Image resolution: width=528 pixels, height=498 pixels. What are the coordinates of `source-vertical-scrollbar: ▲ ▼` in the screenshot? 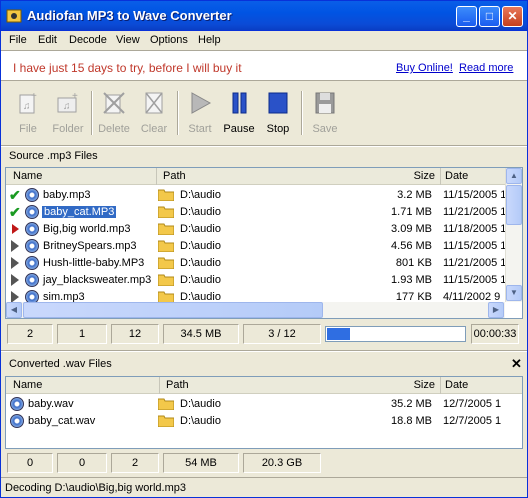 It's located at (513, 235).